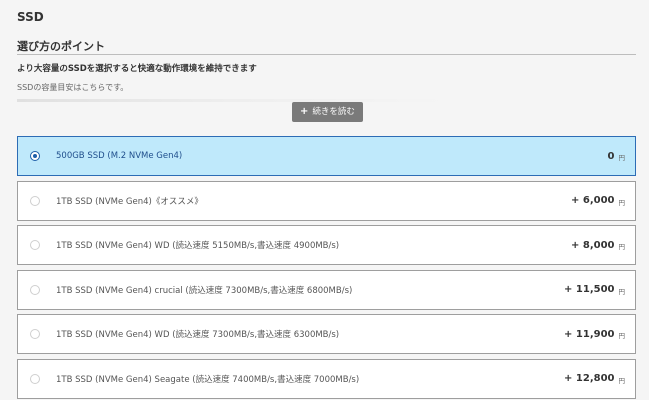  I want to click on tips-heading: 選び方のポイント, so click(61, 46).